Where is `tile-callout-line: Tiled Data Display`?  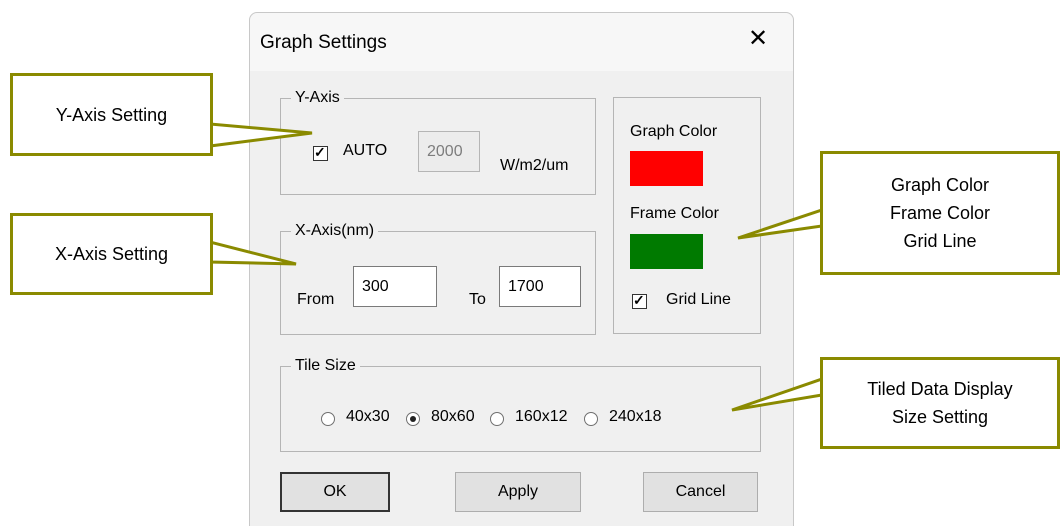 tile-callout-line: Tiled Data Display is located at coordinates (940, 389).